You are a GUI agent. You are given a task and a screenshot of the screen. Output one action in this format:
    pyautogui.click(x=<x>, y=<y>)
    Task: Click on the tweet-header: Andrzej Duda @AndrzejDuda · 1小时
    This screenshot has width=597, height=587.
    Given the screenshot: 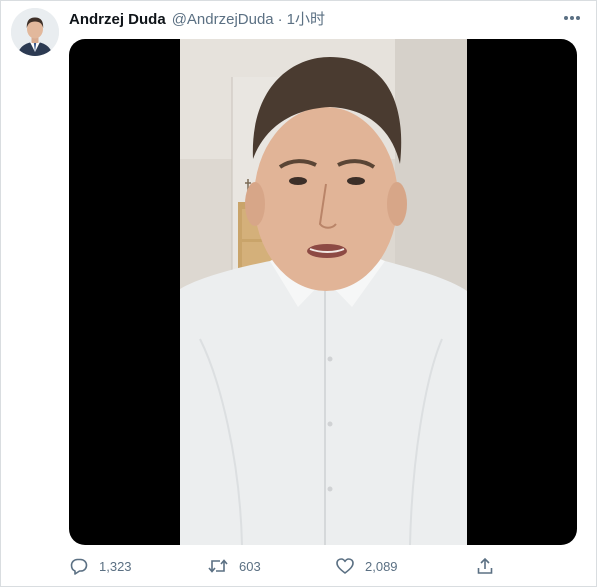 What is the action you would take?
    pyautogui.click(x=312, y=20)
    